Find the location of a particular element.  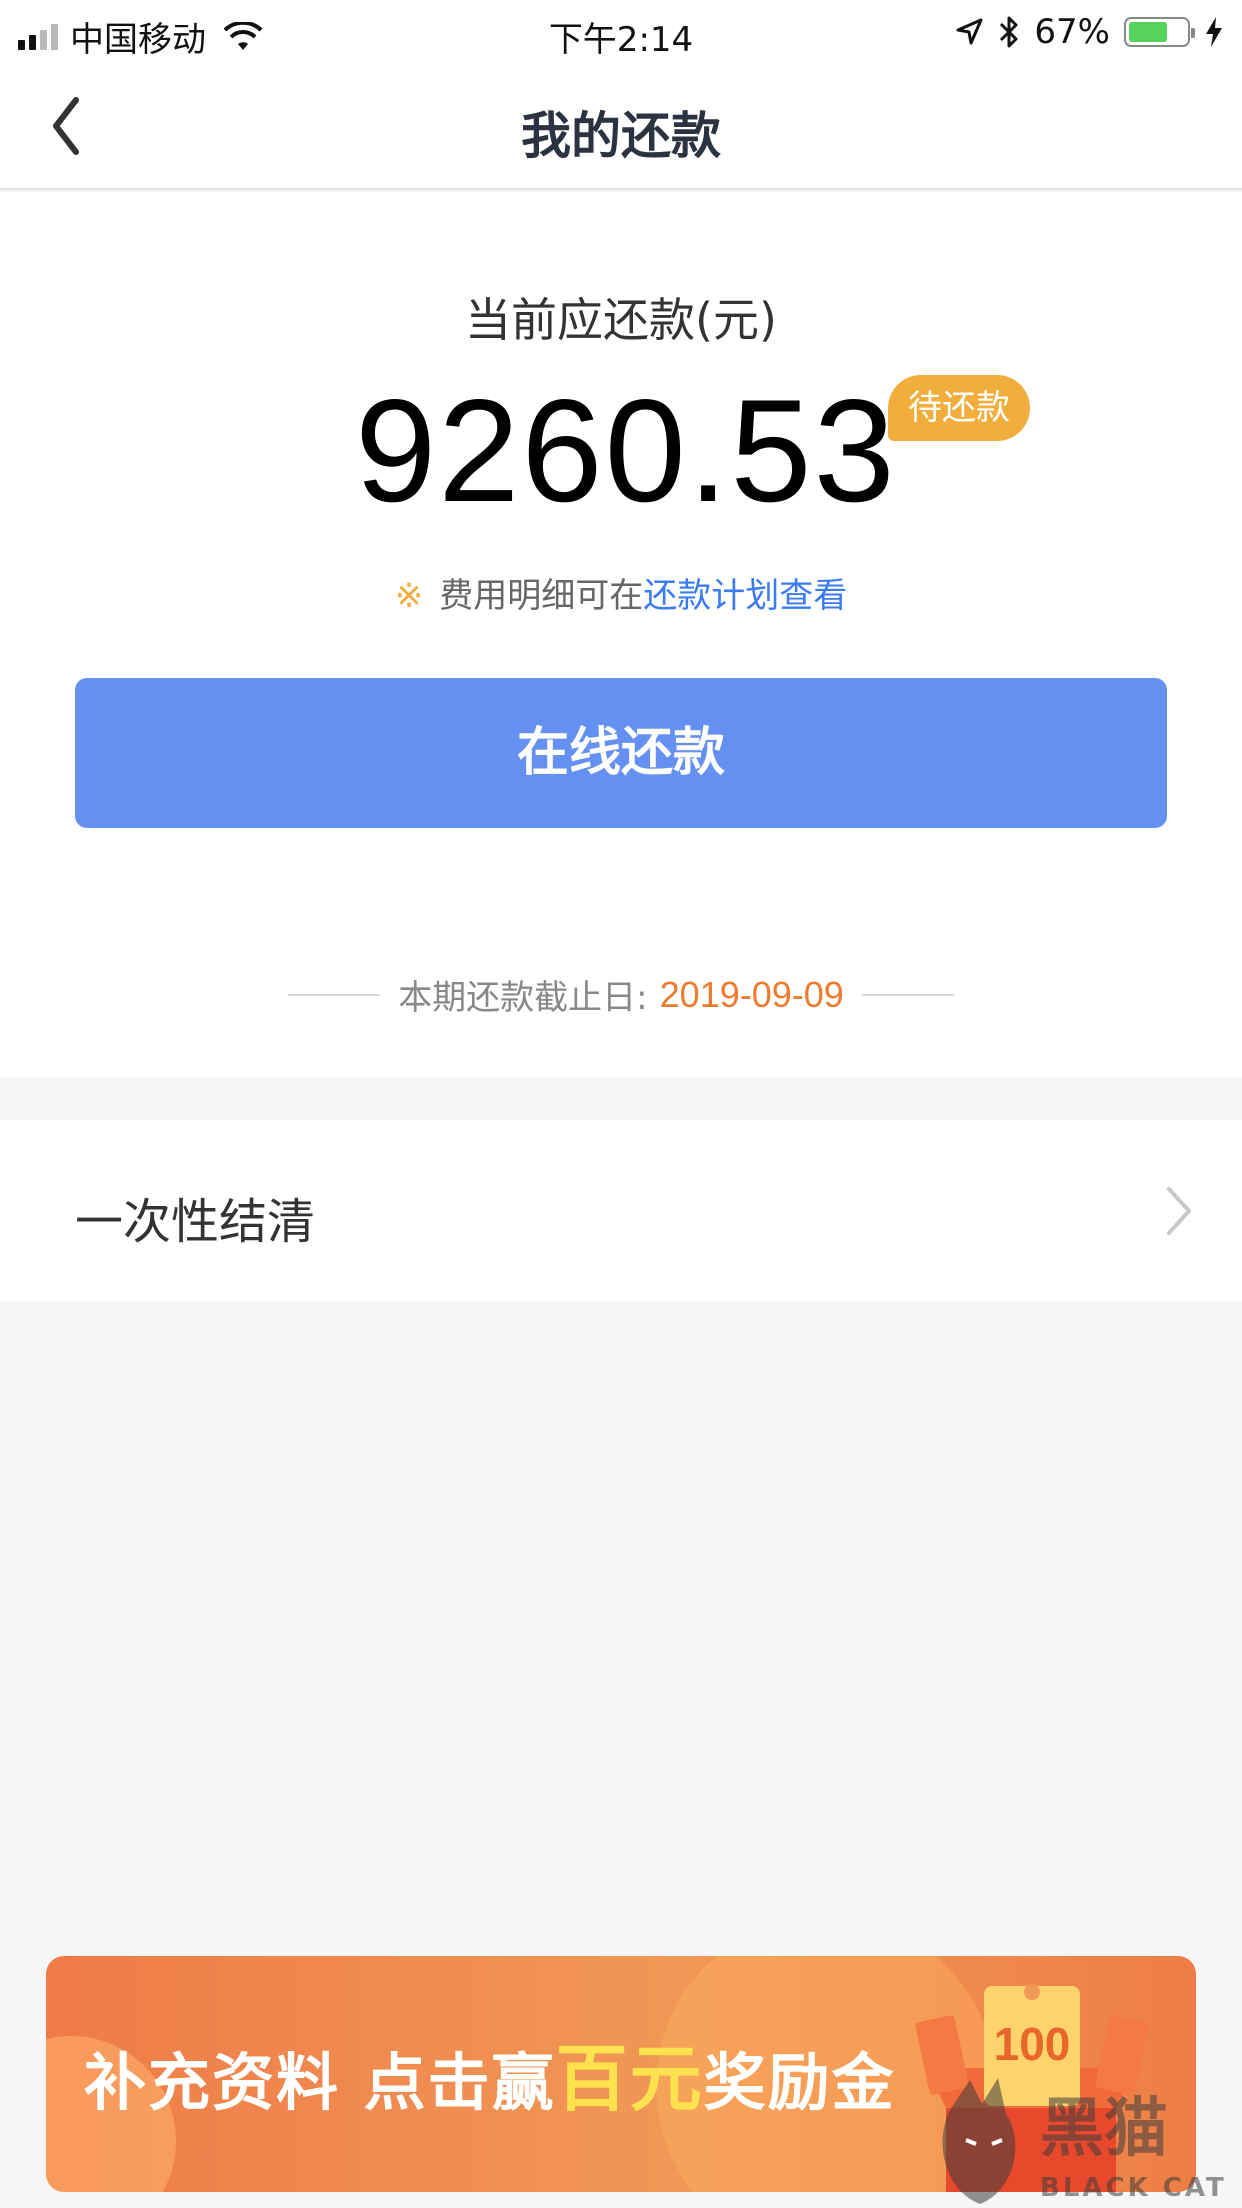

deadline-date: 2019-09-09 is located at coordinates (751, 994).